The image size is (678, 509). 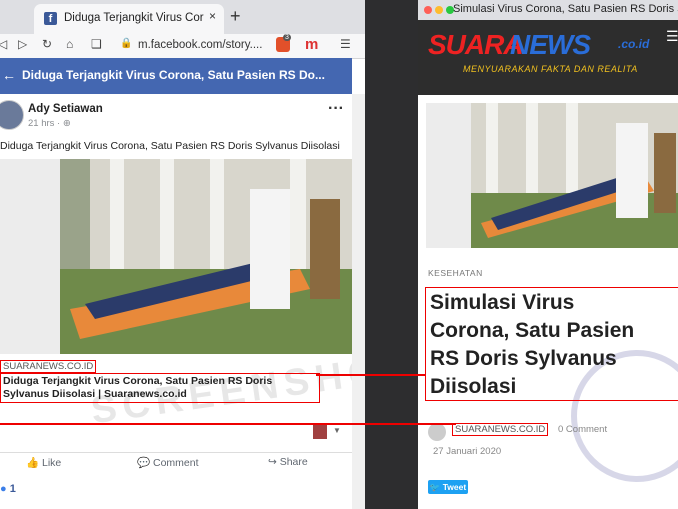 What do you see at coordinates (96, 44) in the screenshot?
I see `bookmark-icon: ❑` at bounding box center [96, 44].